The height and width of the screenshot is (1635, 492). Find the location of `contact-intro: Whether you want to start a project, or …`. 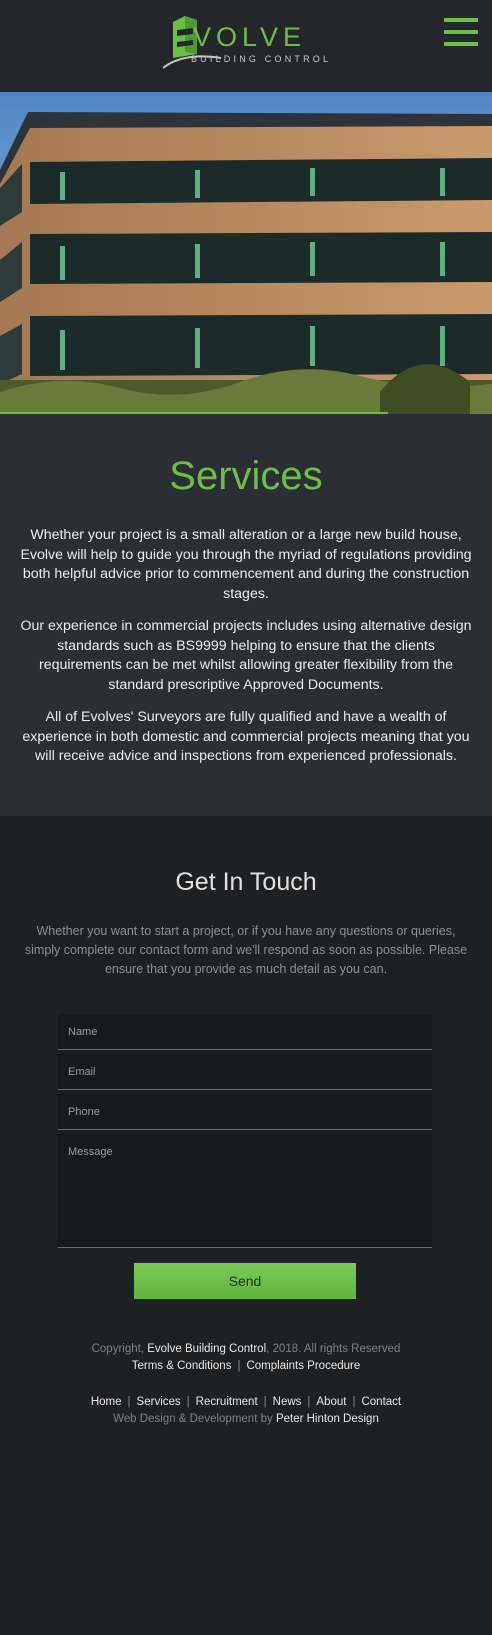

contact-intro: Whether you want to start a project, or … is located at coordinates (246, 950).